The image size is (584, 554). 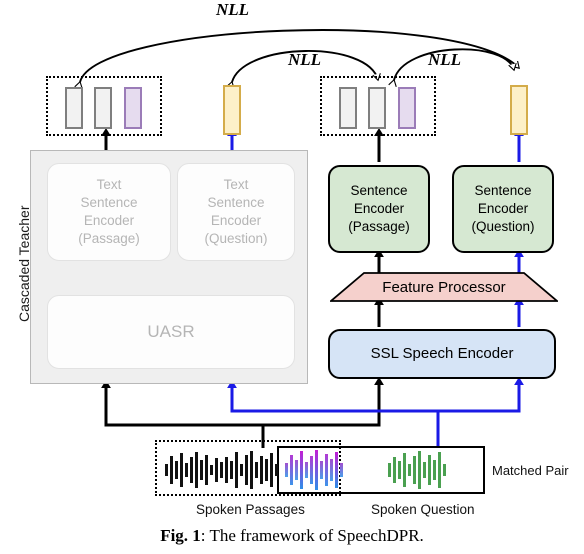 I want to click on uasr-box: UASR, so click(x=171, y=332).